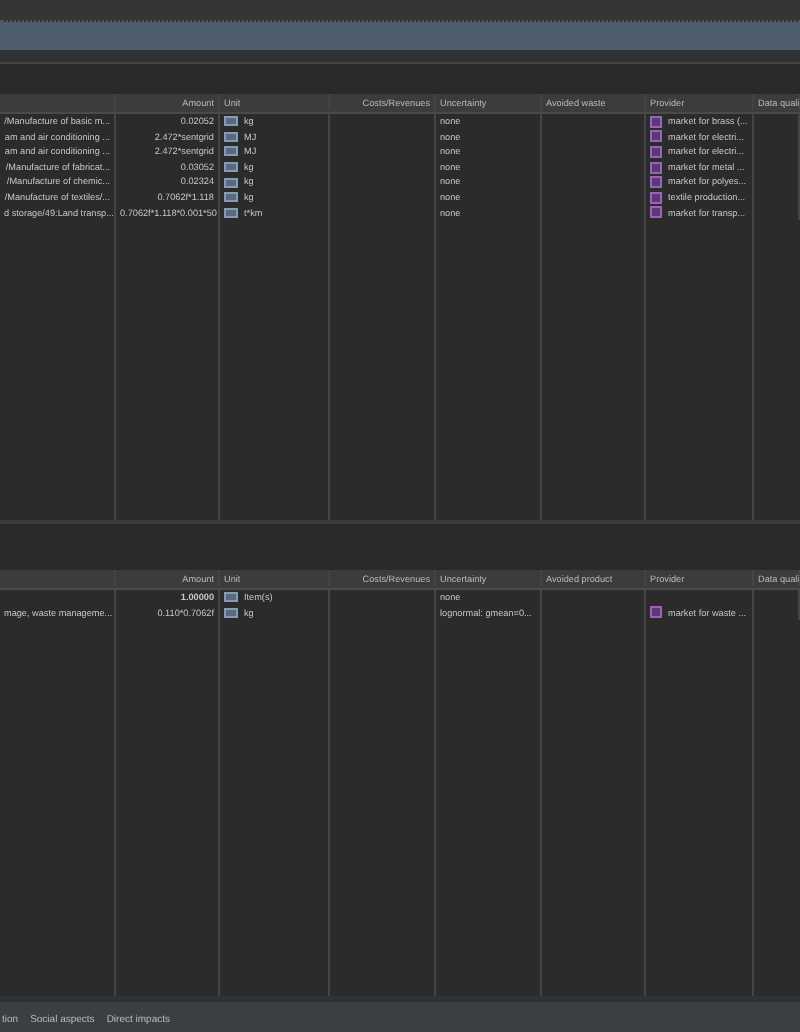 This screenshot has width=800, height=1032. I want to click on process-icon, so click(656, 612).